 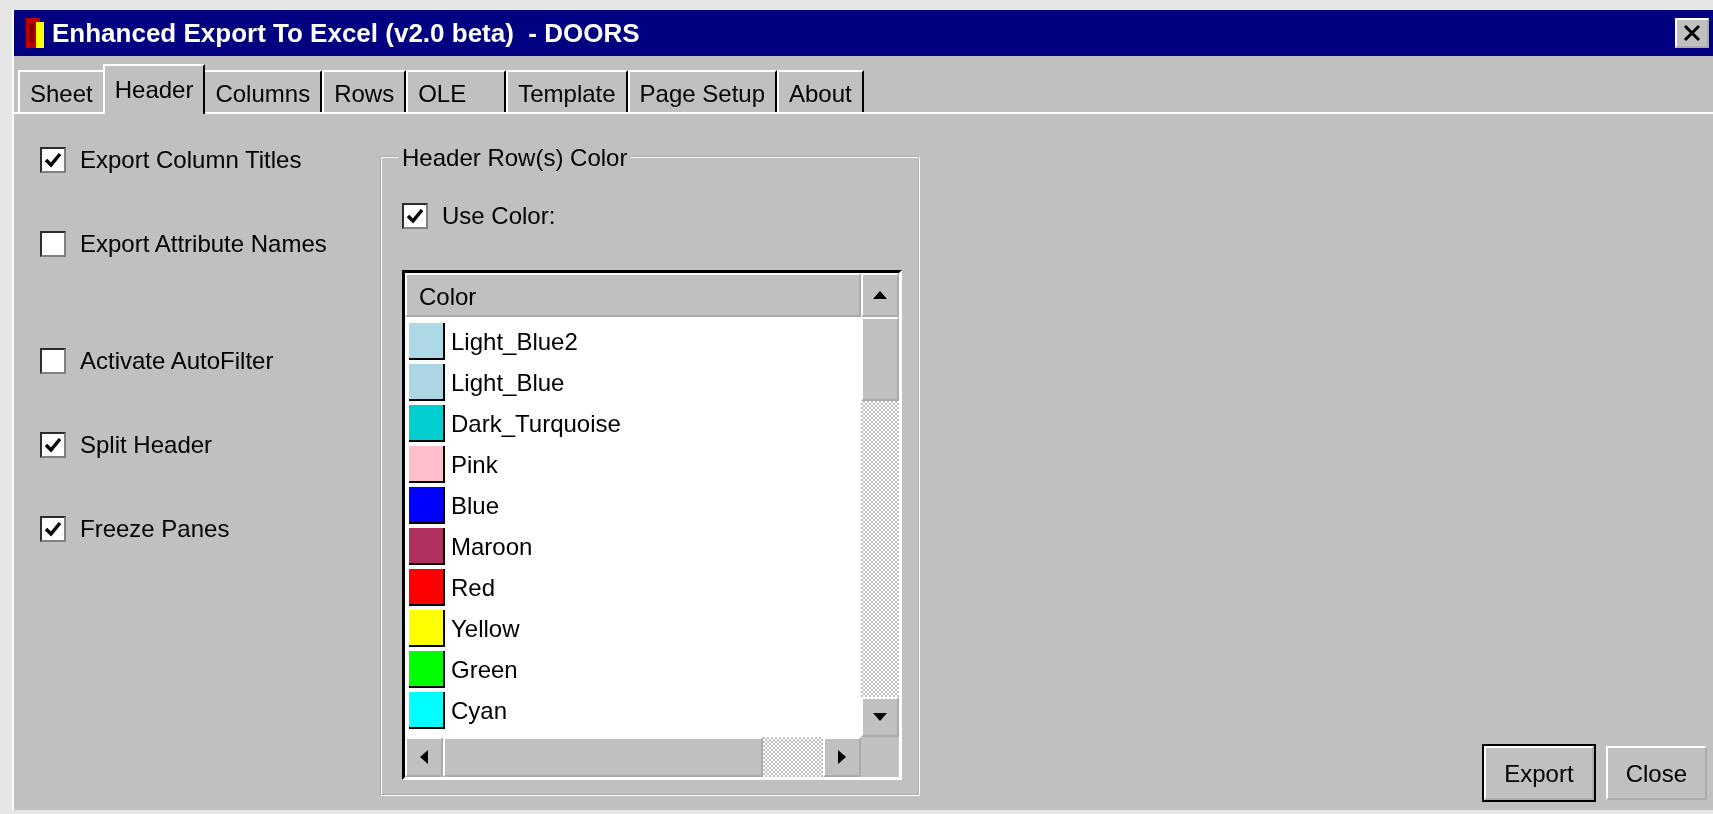 What do you see at coordinates (633, 295) in the screenshot?
I see `column-header: Color` at bounding box center [633, 295].